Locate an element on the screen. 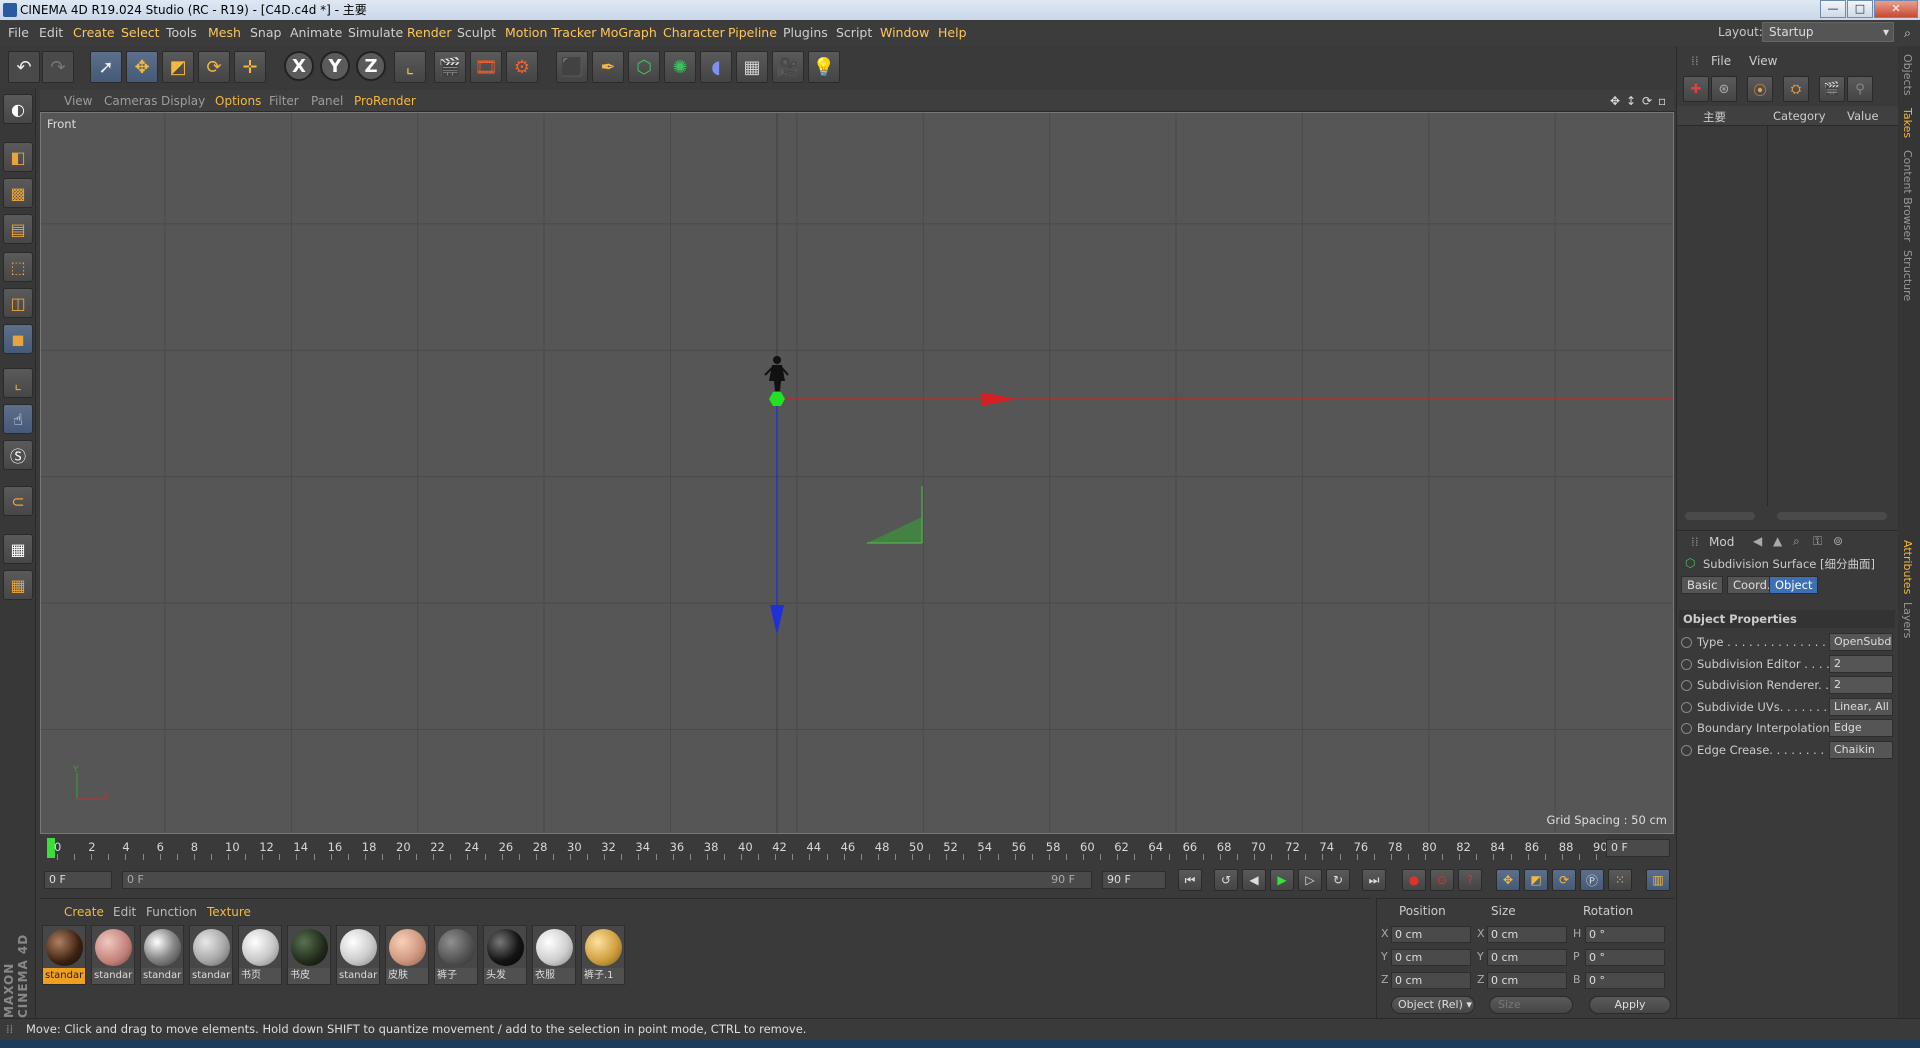  render-picture-viewer-icon: 🎞 is located at coordinates (486, 67).